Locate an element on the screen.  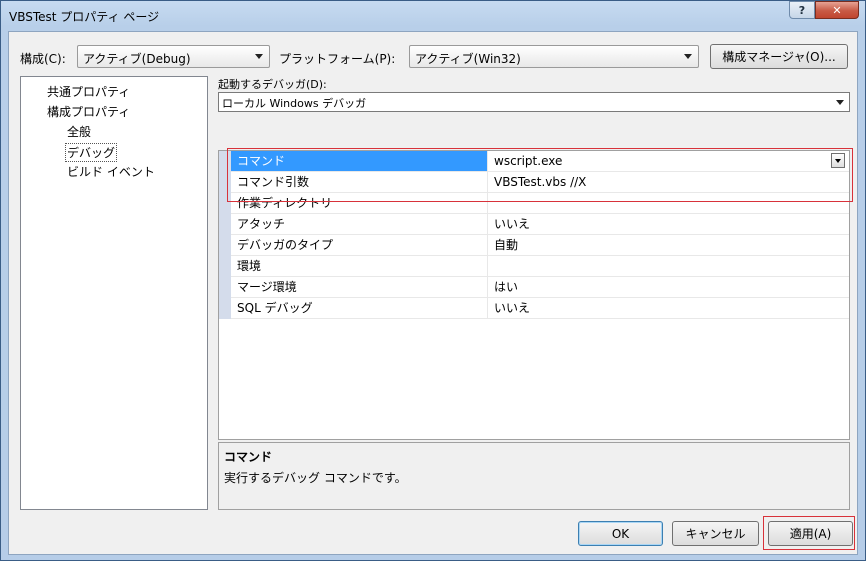
property-row-attach: アタッチ いいえ is located at coordinates (540, 224).